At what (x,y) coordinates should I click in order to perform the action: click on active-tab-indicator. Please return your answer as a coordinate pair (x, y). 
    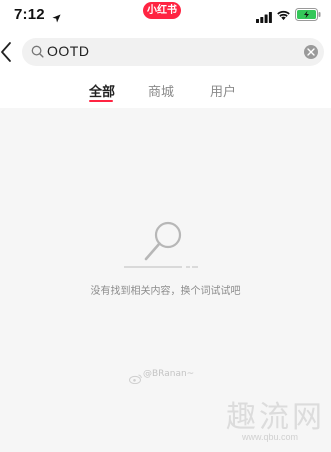
    Looking at the image, I should click on (101, 101).